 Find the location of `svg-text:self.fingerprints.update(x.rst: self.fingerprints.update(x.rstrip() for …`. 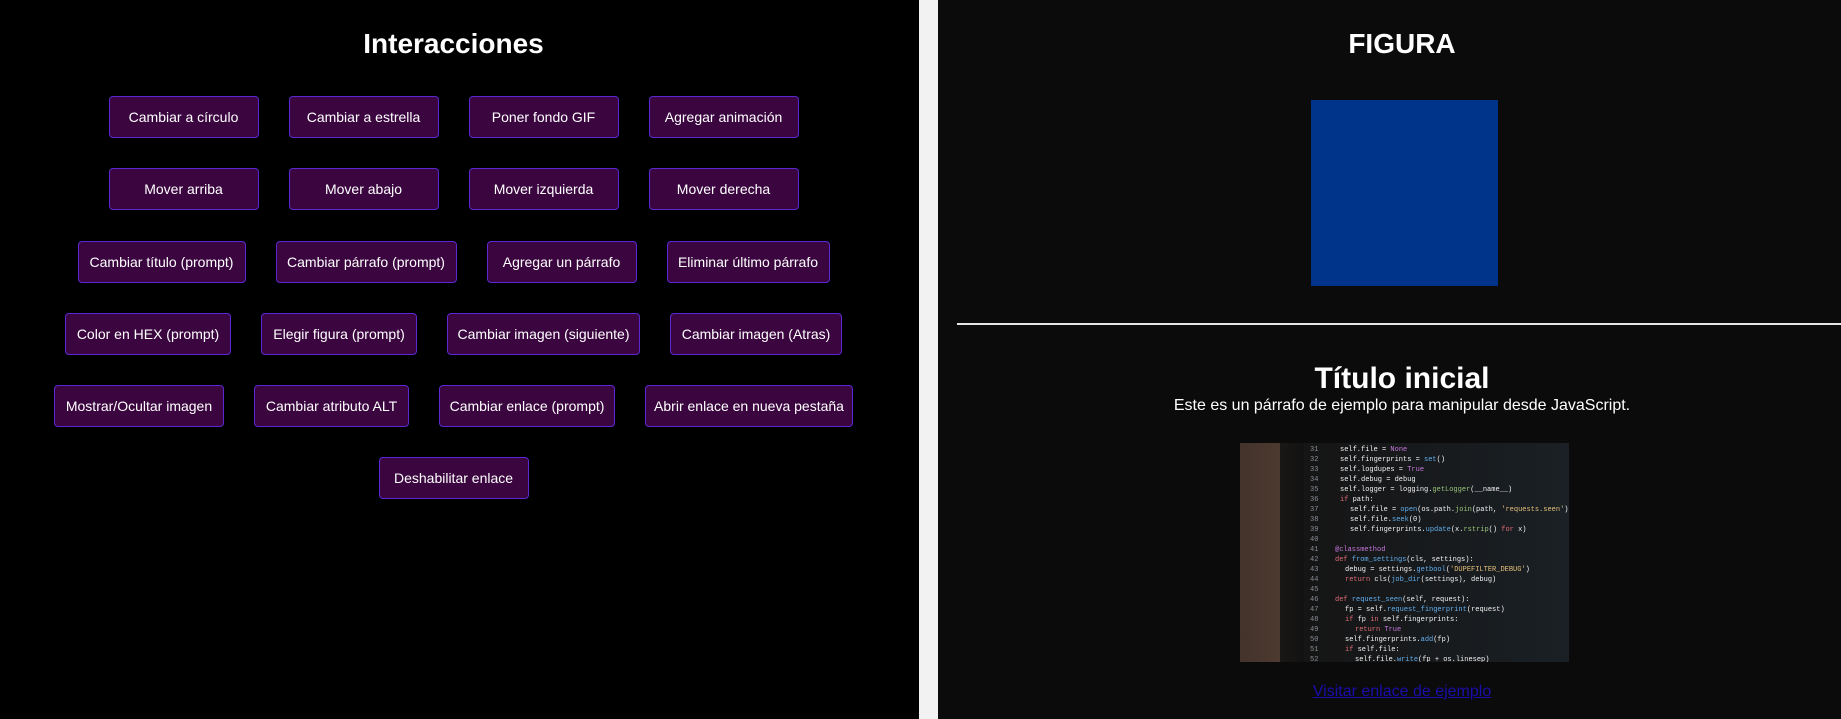

svg-text:self.fingerprints.update(x.rst: self.fingerprints.update(x.rstrip() for … is located at coordinates (1438, 530).